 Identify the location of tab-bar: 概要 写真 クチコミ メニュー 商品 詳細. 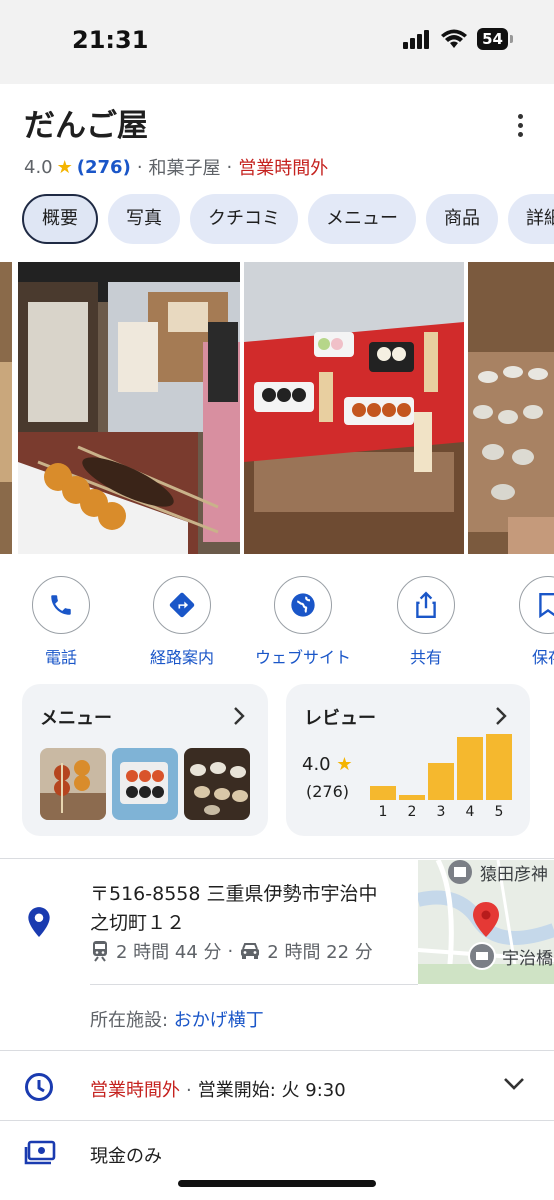
(288, 219).